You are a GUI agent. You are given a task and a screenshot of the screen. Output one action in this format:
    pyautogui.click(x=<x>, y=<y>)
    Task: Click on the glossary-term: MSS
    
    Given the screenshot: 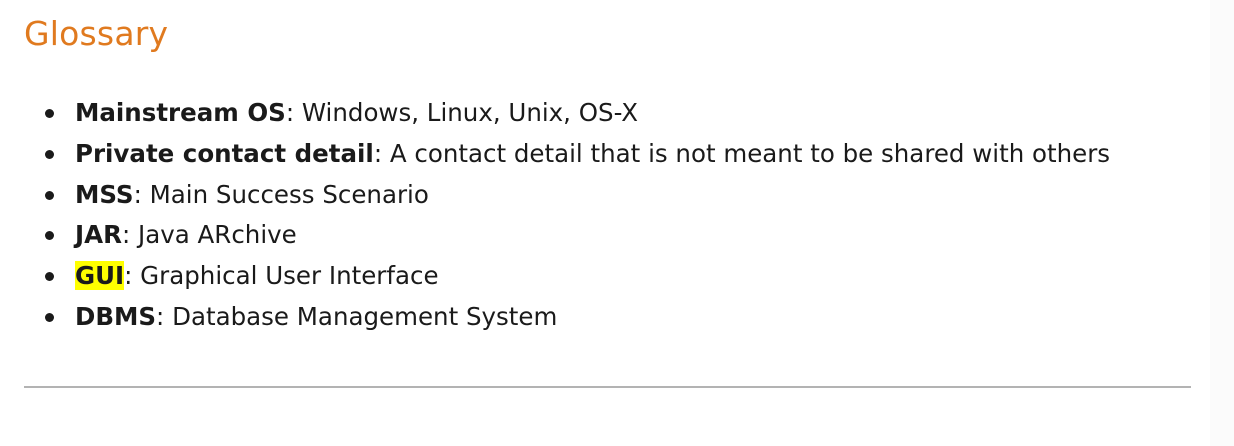 What is the action you would take?
    pyautogui.click(x=104, y=194)
    